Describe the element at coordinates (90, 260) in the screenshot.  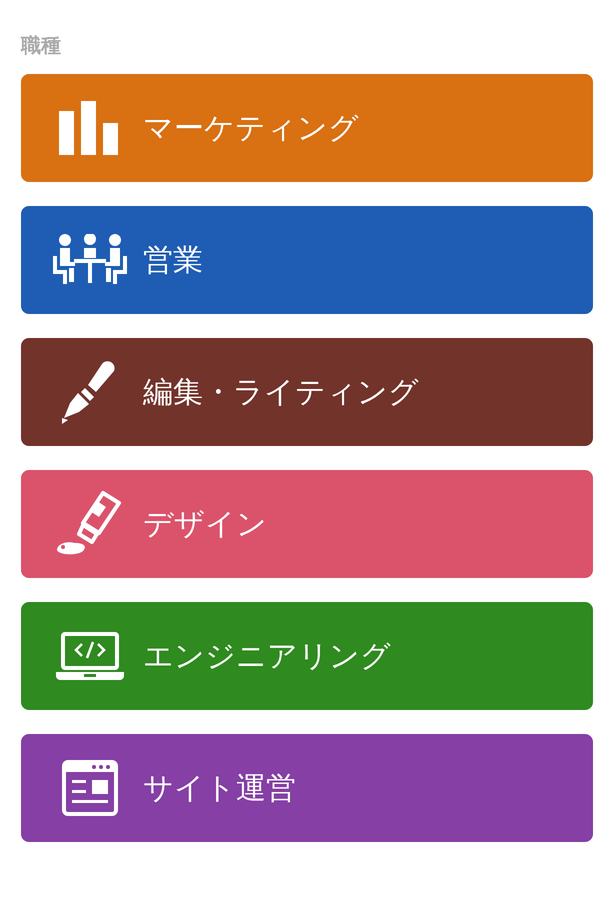
I see `meeting-icon` at that location.